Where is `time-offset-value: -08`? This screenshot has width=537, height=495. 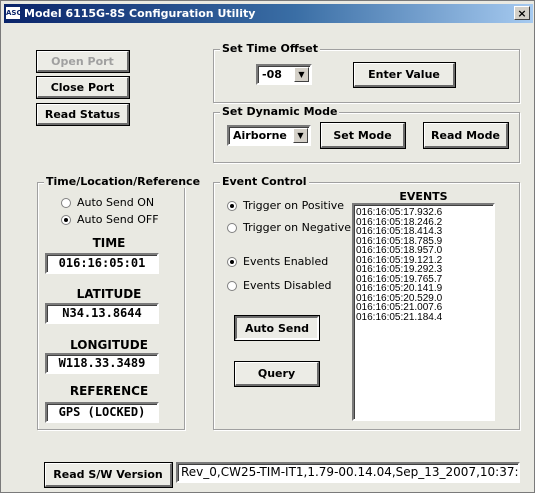 time-offset-value: -08 is located at coordinates (272, 74).